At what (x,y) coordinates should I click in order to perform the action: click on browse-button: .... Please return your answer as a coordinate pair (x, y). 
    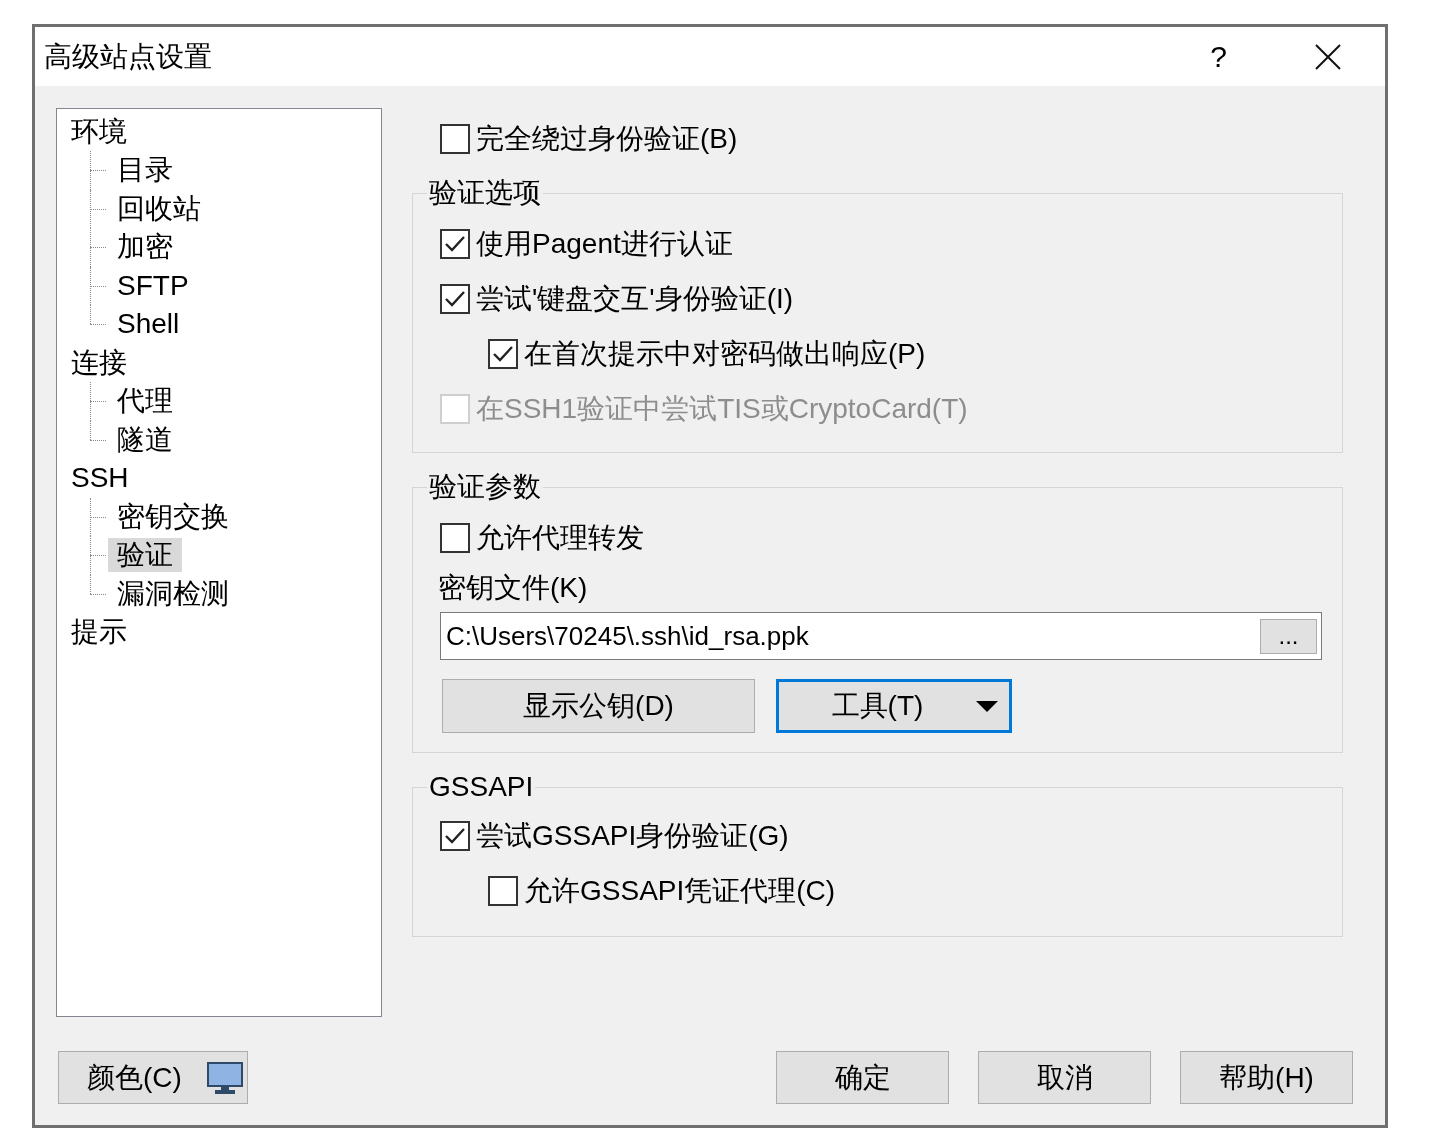
    Looking at the image, I should click on (1288, 636).